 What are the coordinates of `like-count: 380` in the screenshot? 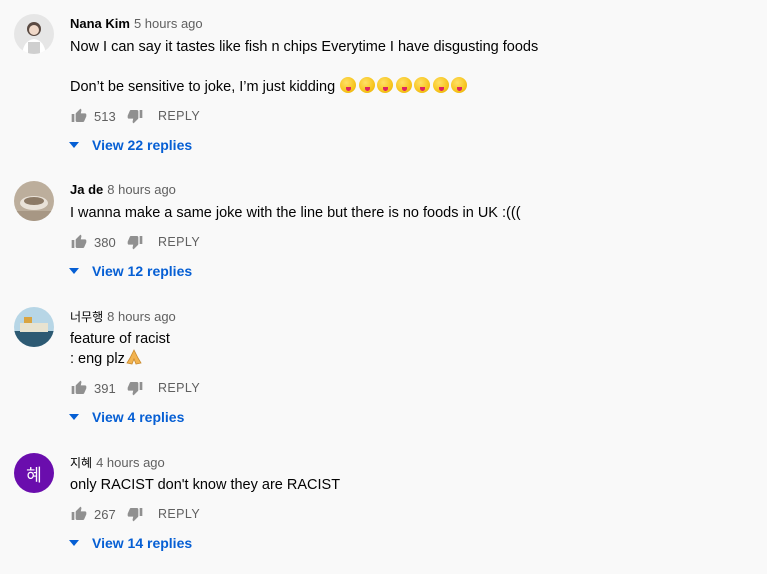 It's located at (105, 242).